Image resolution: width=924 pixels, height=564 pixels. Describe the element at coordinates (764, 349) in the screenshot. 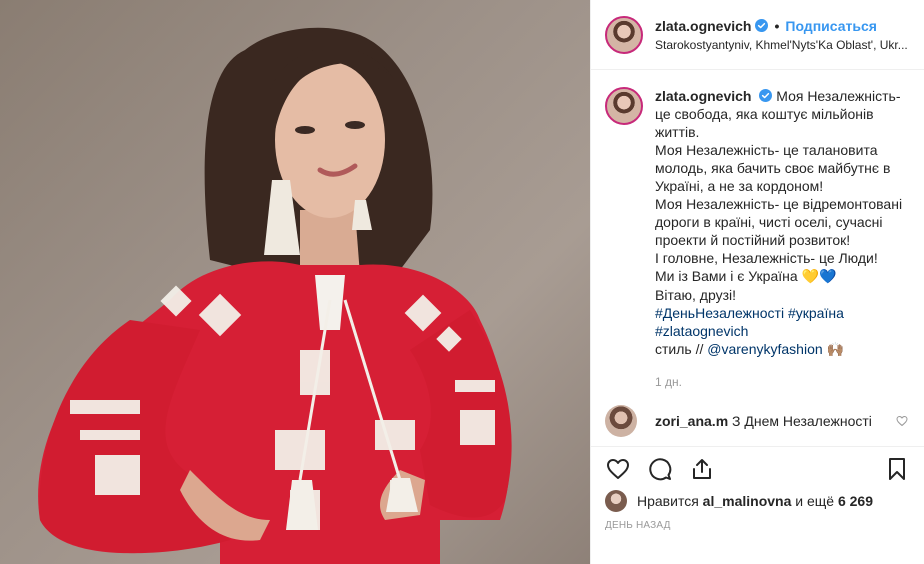

I see `mention-link: @varenykyfashion` at that location.